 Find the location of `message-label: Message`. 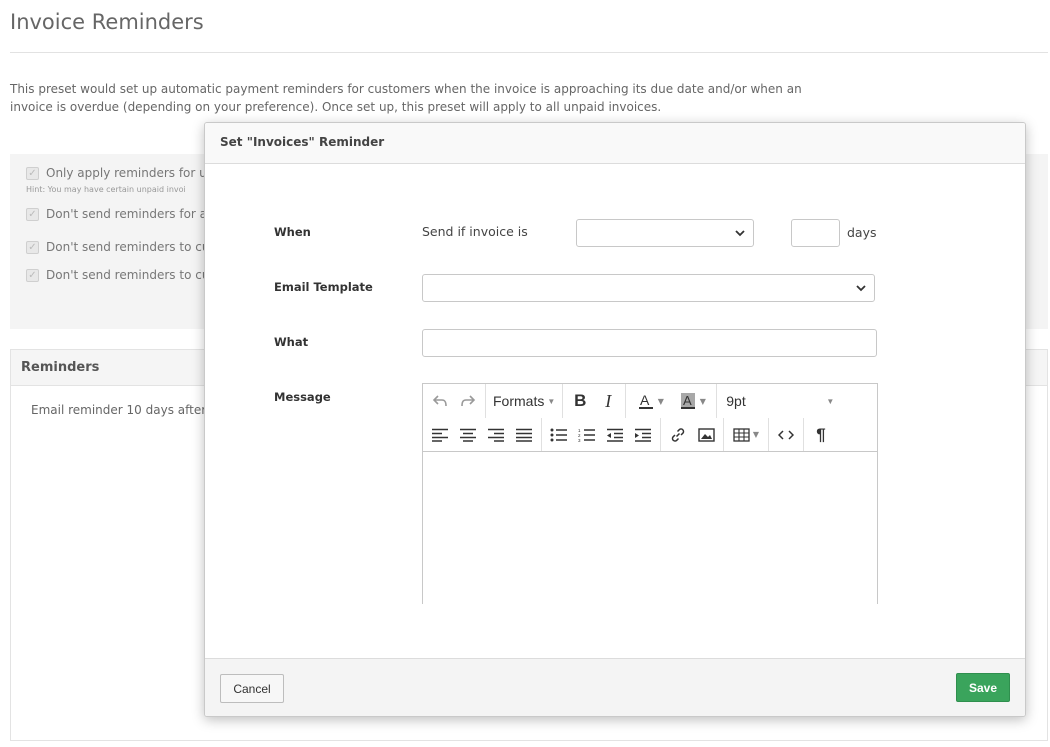

message-label: Message is located at coordinates (302, 397).